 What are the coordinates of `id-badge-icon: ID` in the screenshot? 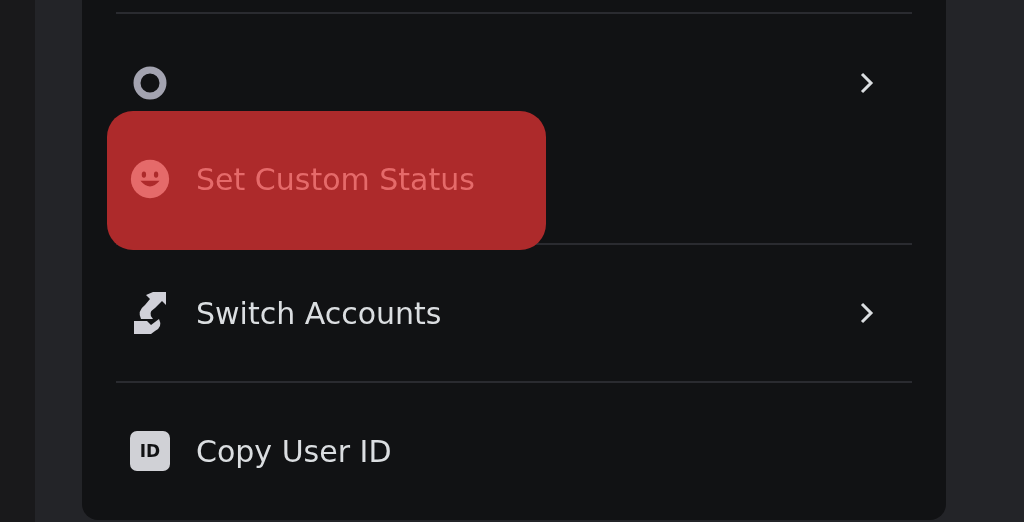 It's located at (150, 451).